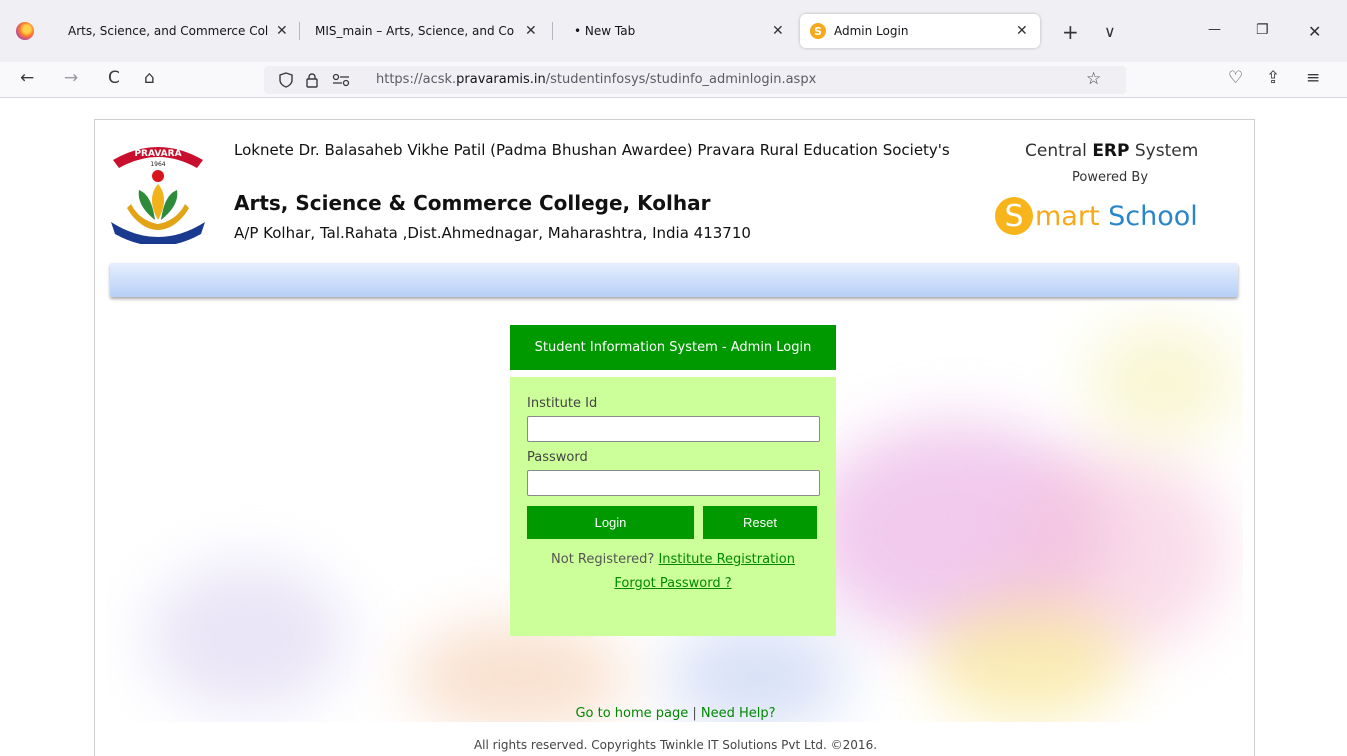 This screenshot has width=1347, height=756. Describe the element at coordinates (605, 31) in the screenshot. I see `tab-title: • New Tab` at that location.